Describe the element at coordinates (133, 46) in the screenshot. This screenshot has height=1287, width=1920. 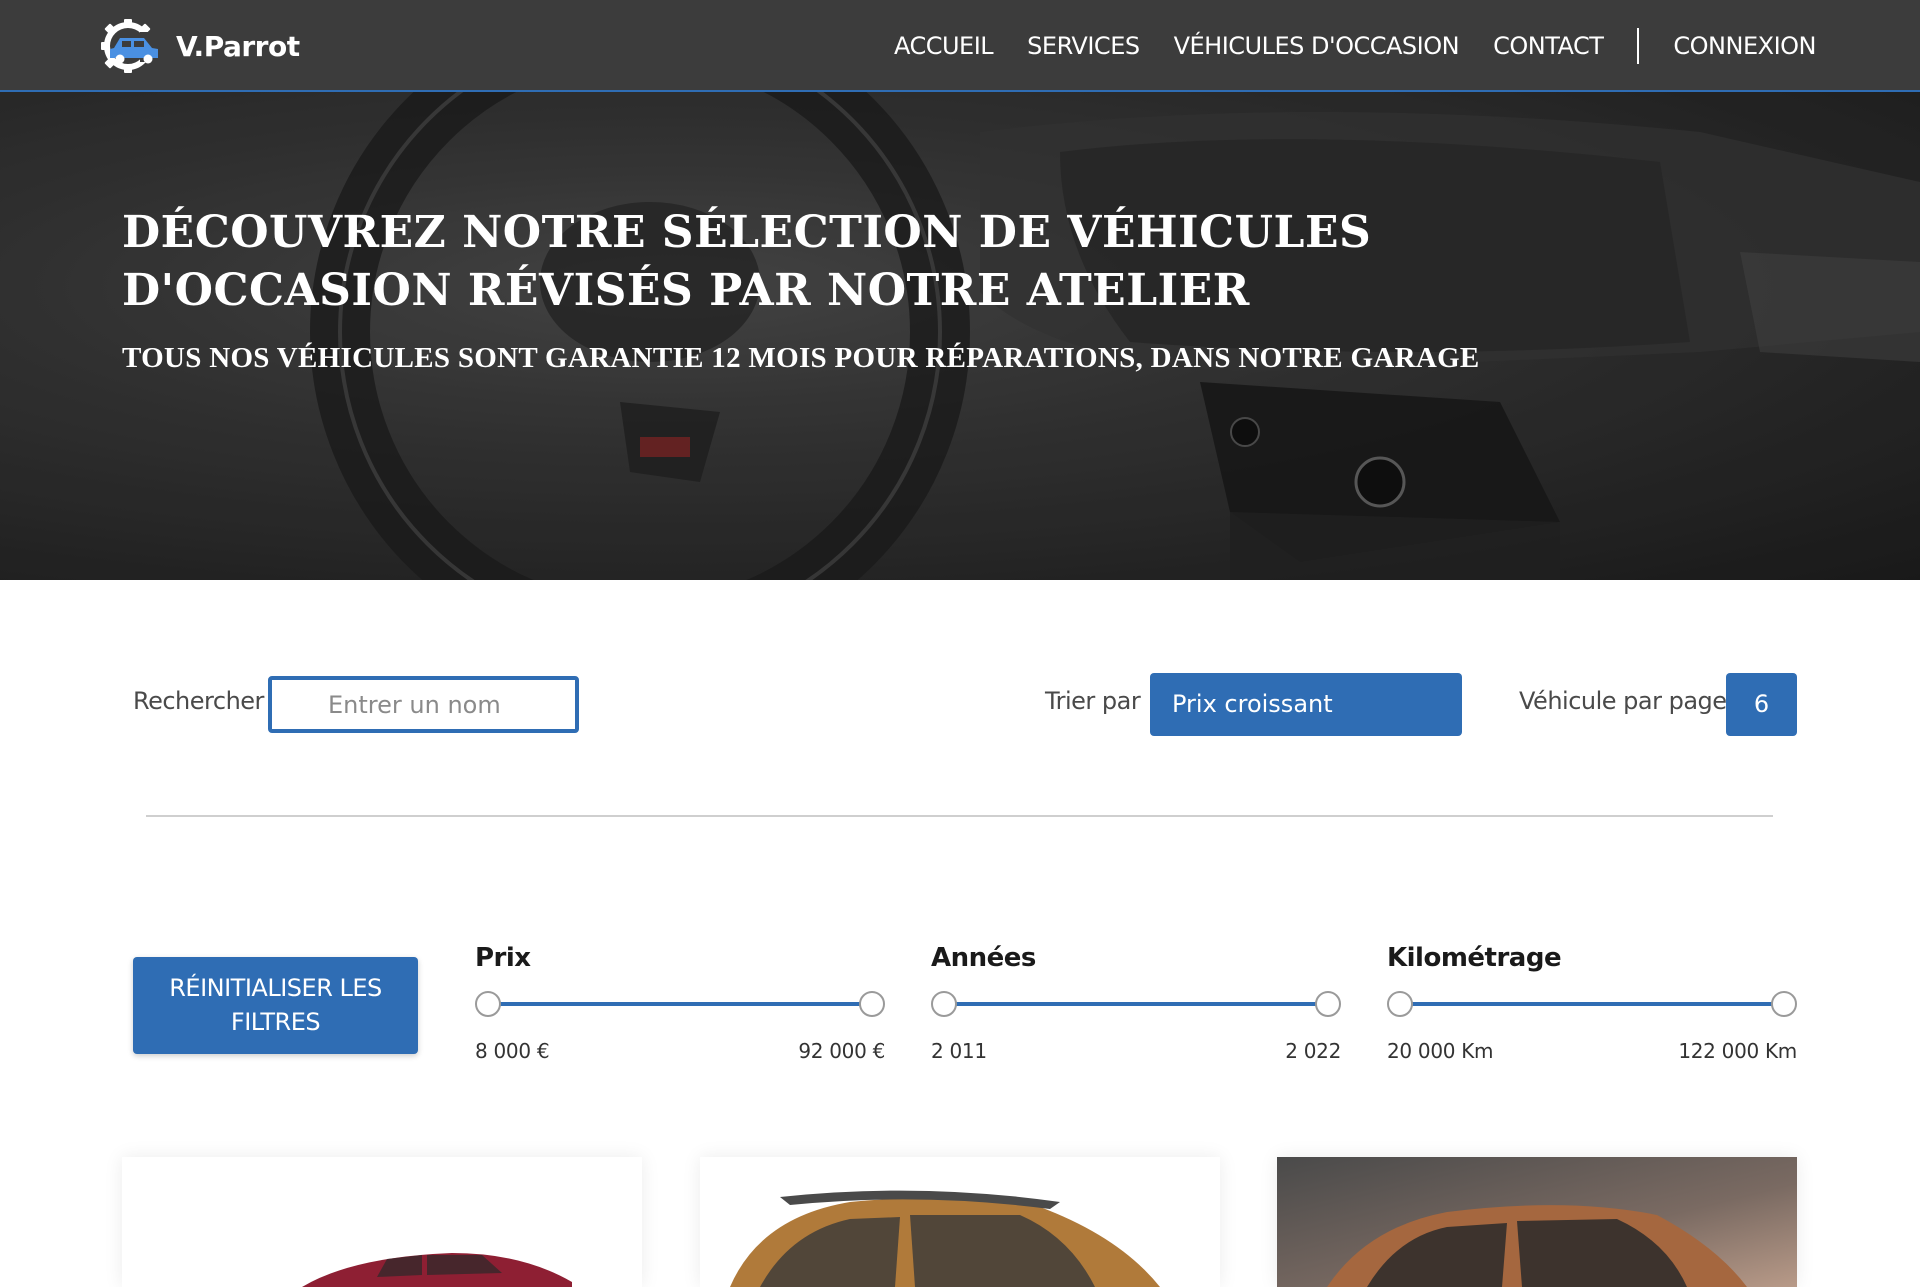
I see `gear-car-icon` at that location.